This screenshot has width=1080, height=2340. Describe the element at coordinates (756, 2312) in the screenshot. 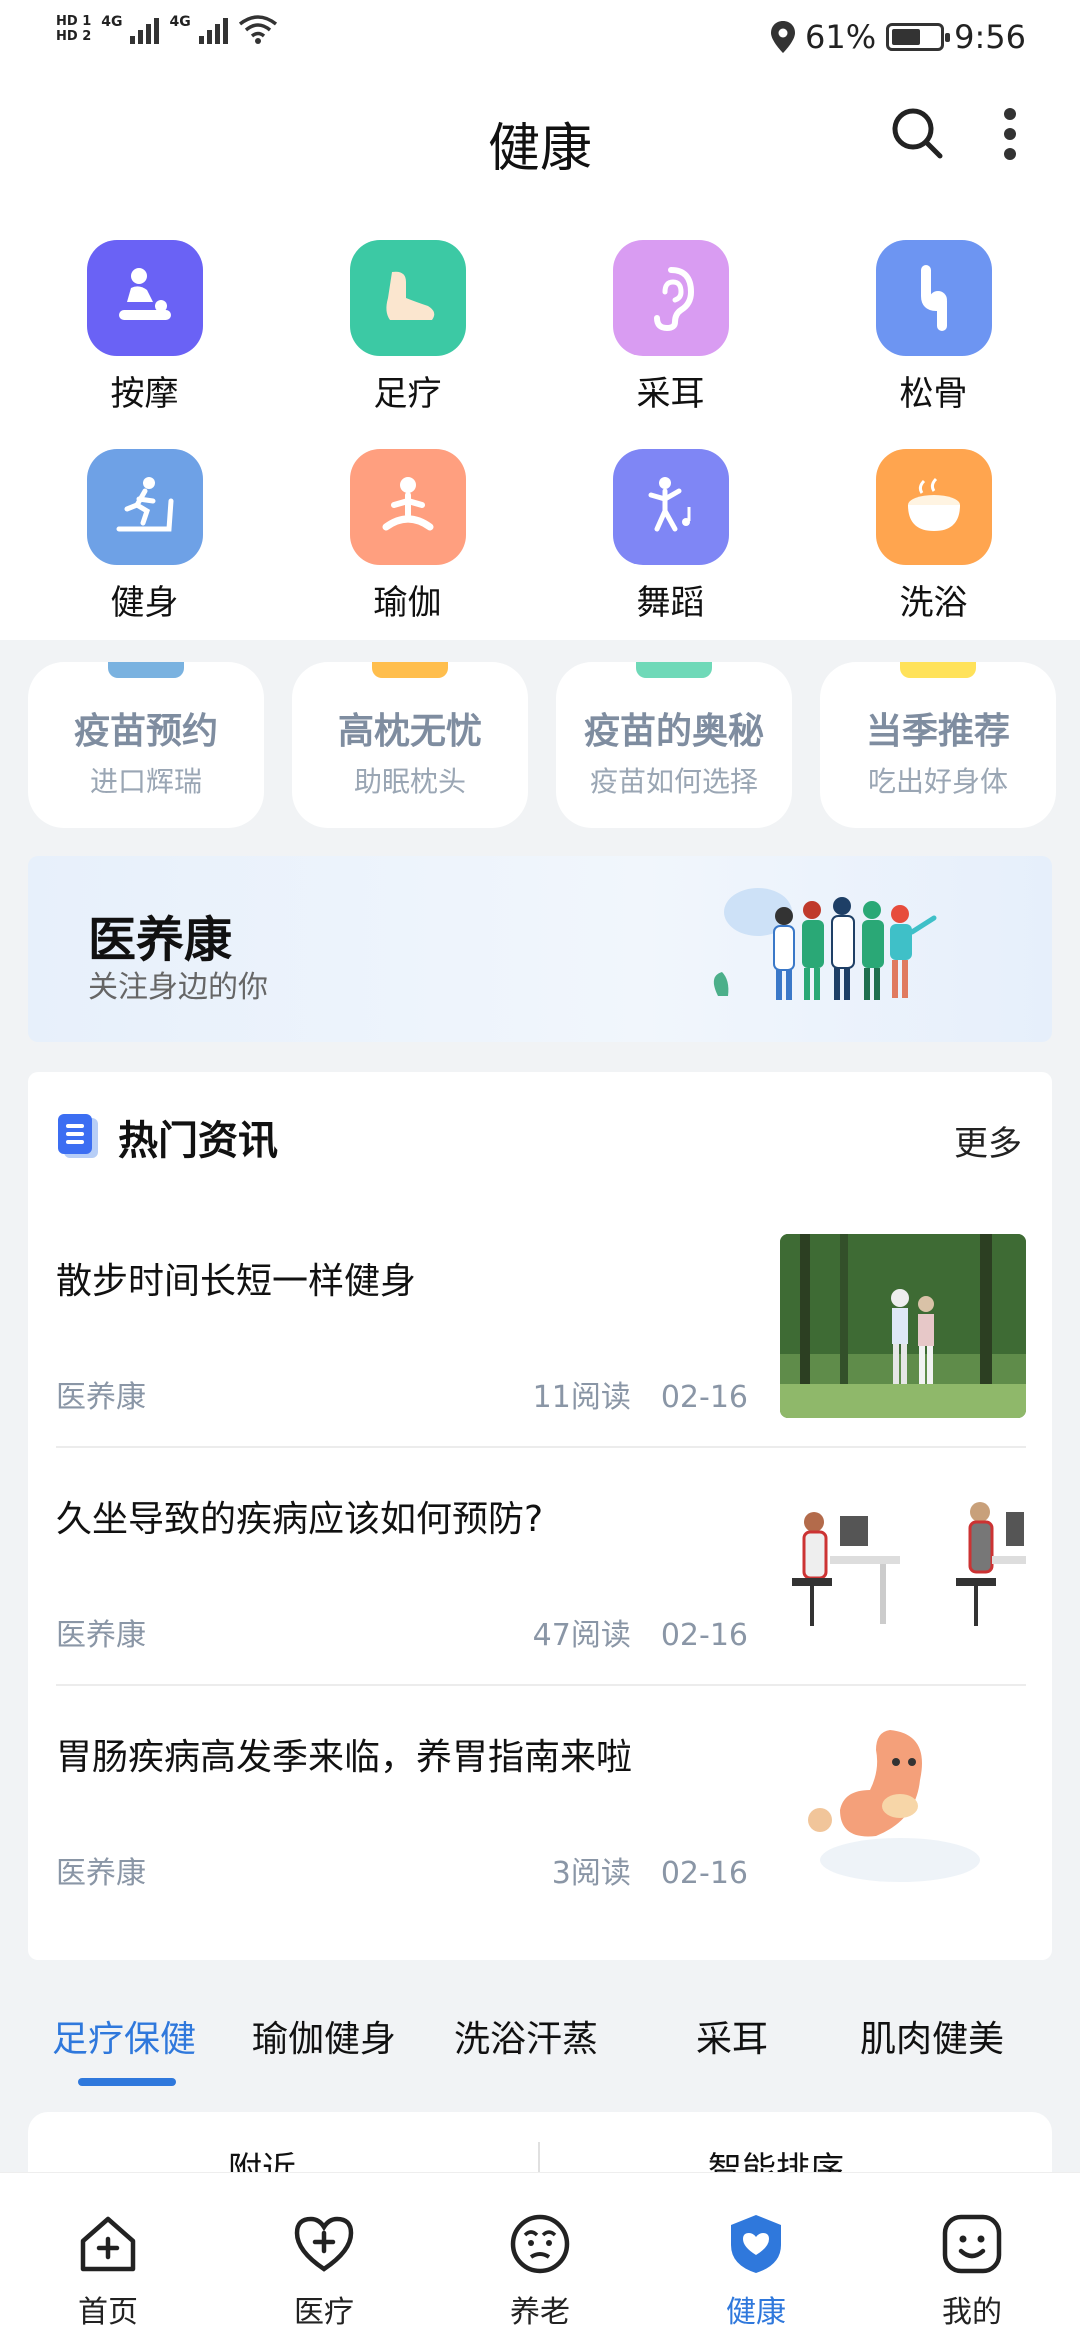

I see `nav-label: 健康` at that location.